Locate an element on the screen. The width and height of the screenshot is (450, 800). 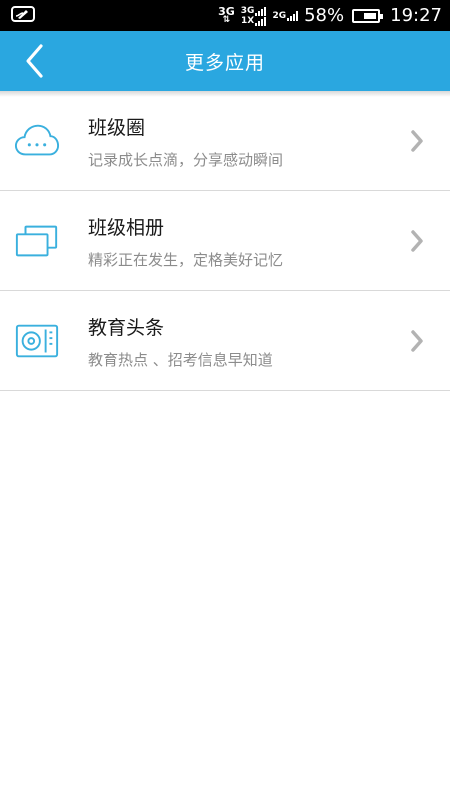
item-text: 班级相册 精彩正在发生，定格美好记忆 is located at coordinates (185, 241).